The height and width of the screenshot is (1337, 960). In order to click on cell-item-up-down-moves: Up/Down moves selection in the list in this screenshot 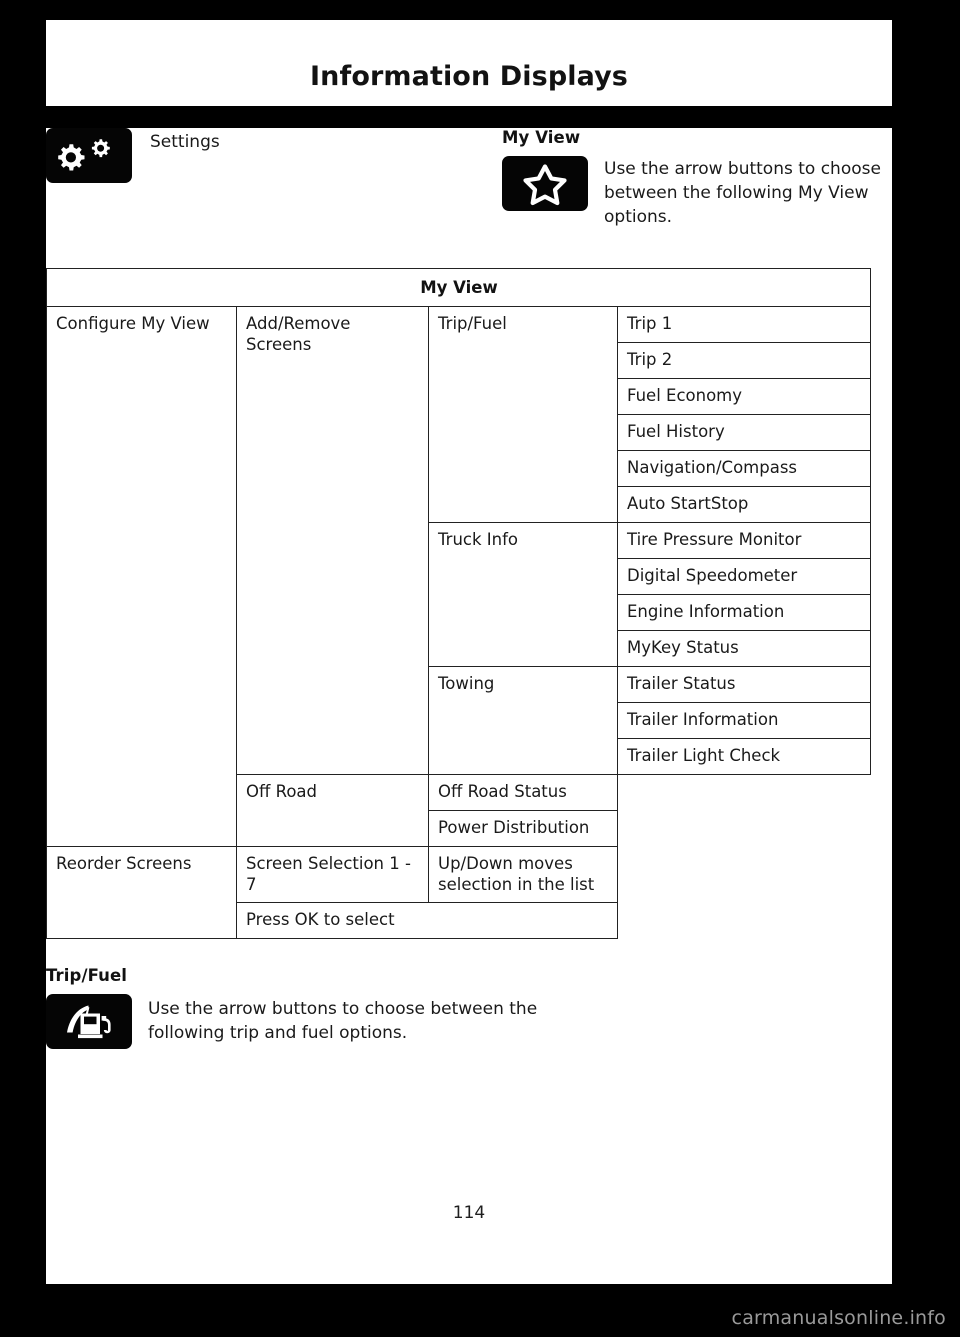, I will do `click(523, 874)`.